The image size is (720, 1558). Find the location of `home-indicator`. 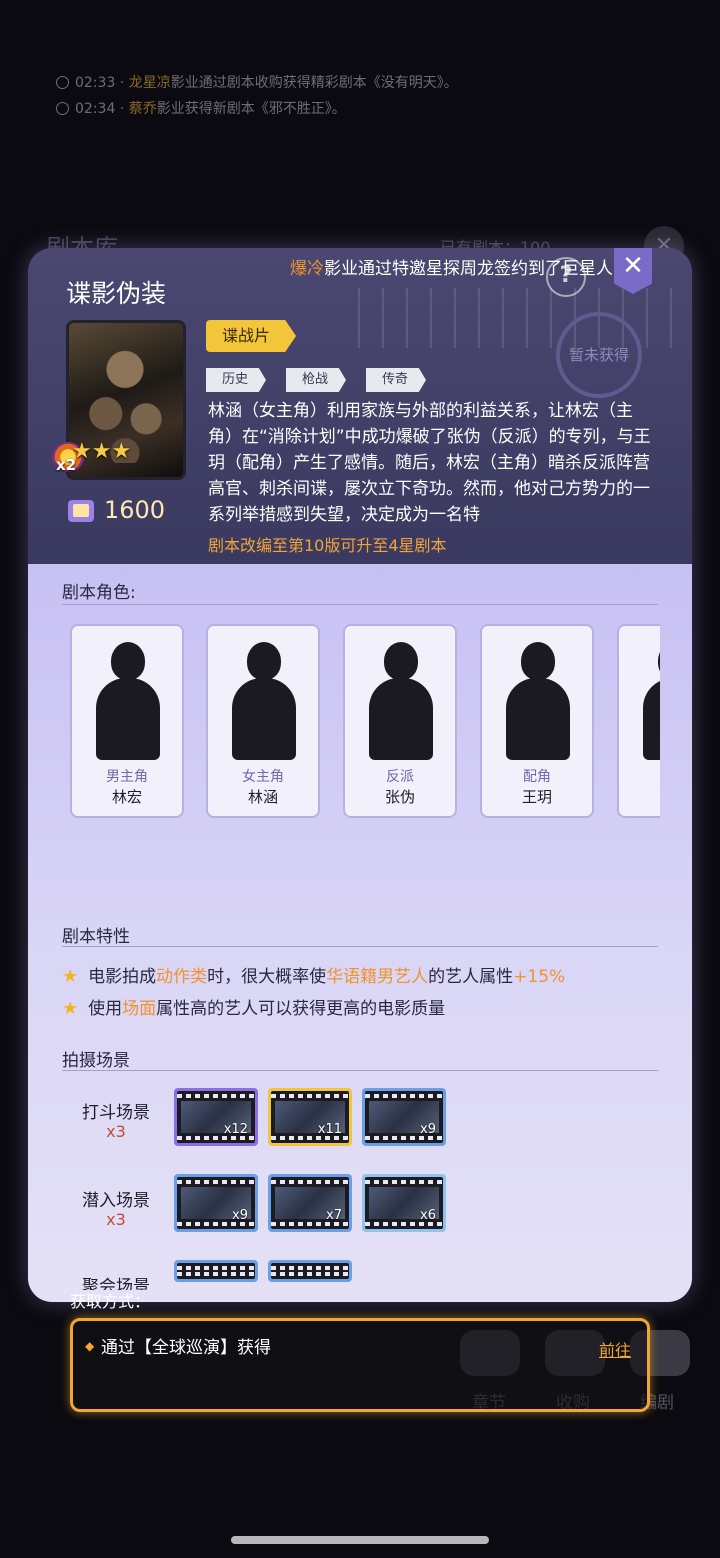

home-indicator is located at coordinates (360, 1540).